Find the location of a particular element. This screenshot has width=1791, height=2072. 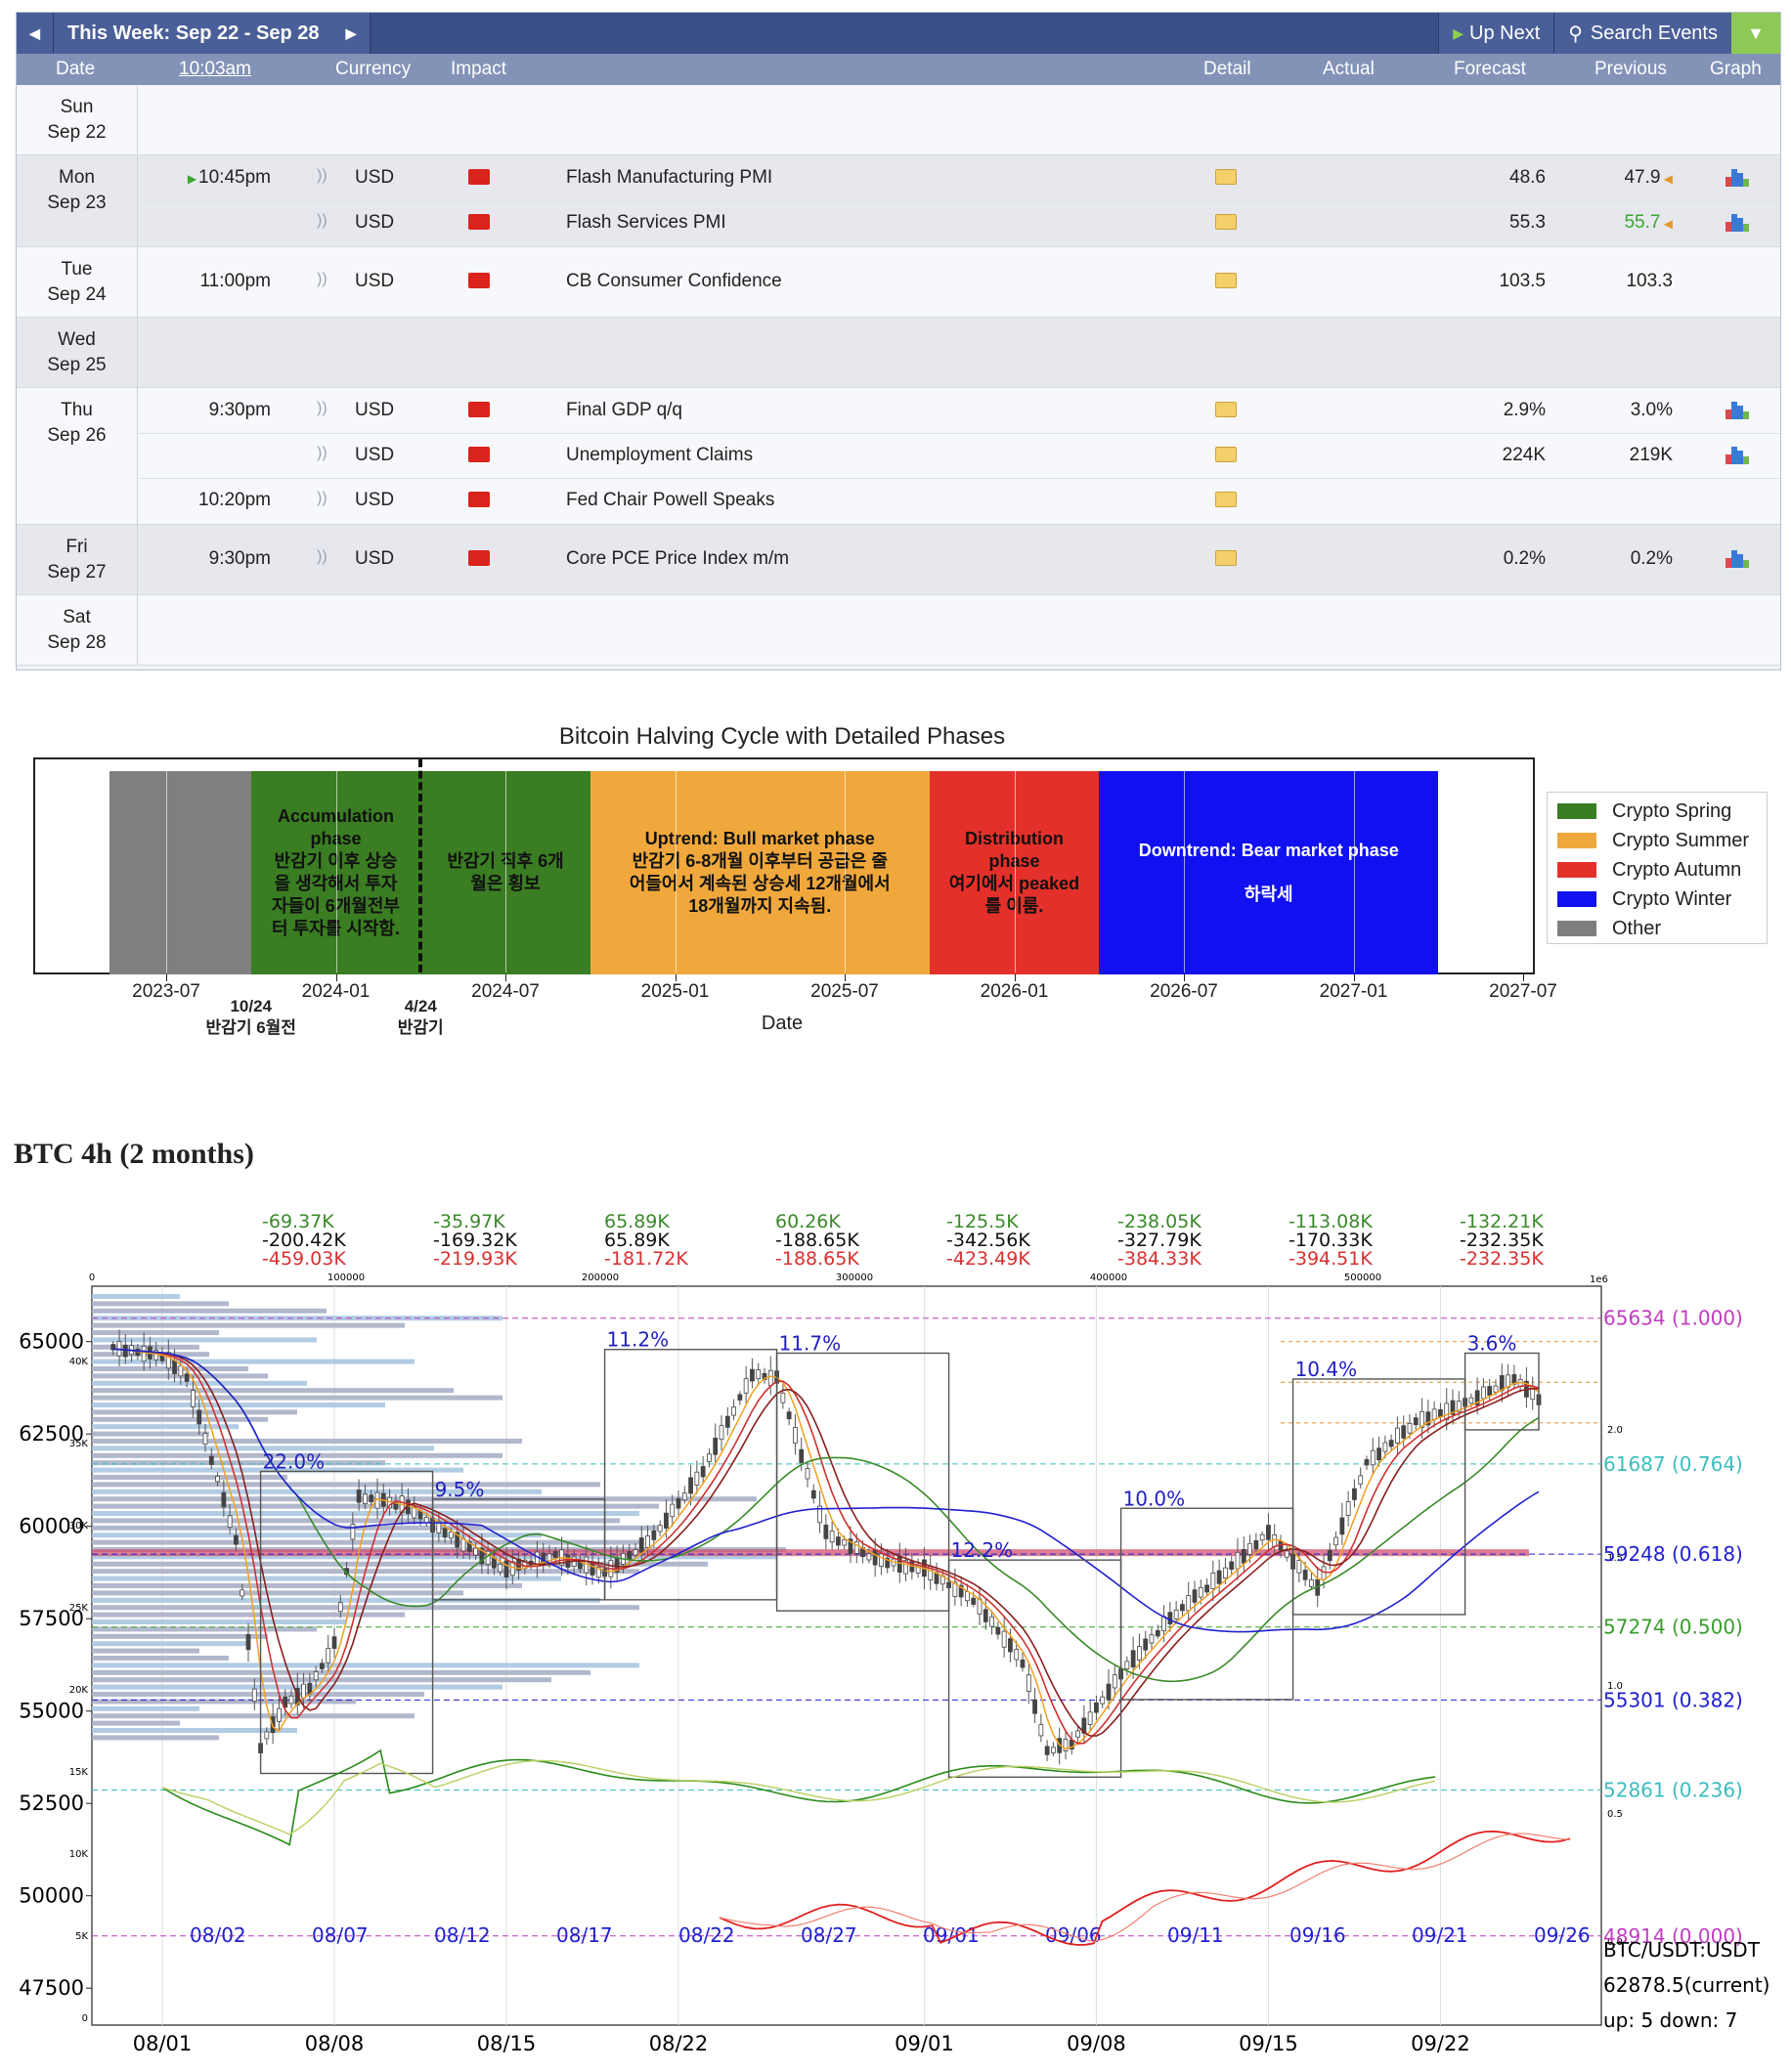

next-week-button: ▶ is located at coordinates (351, 33).